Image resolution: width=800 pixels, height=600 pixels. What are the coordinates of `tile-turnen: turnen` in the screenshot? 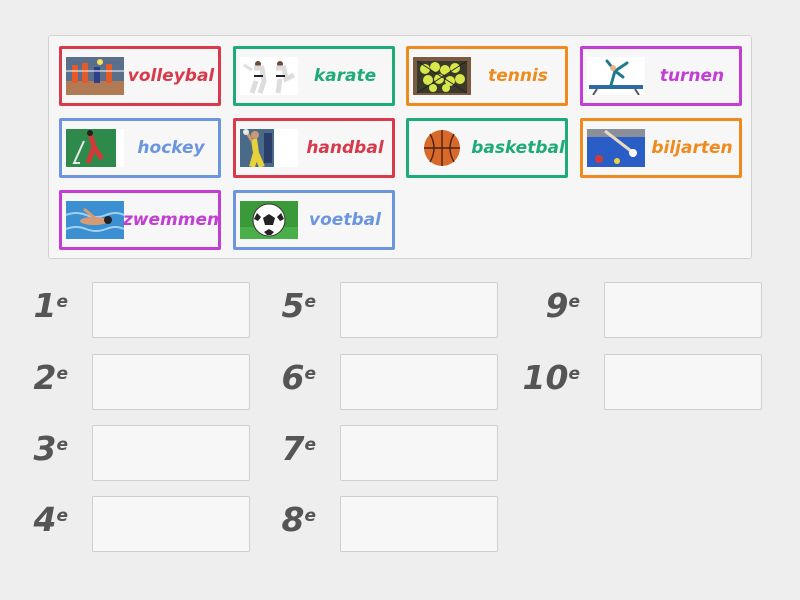 It's located at (661, 76).